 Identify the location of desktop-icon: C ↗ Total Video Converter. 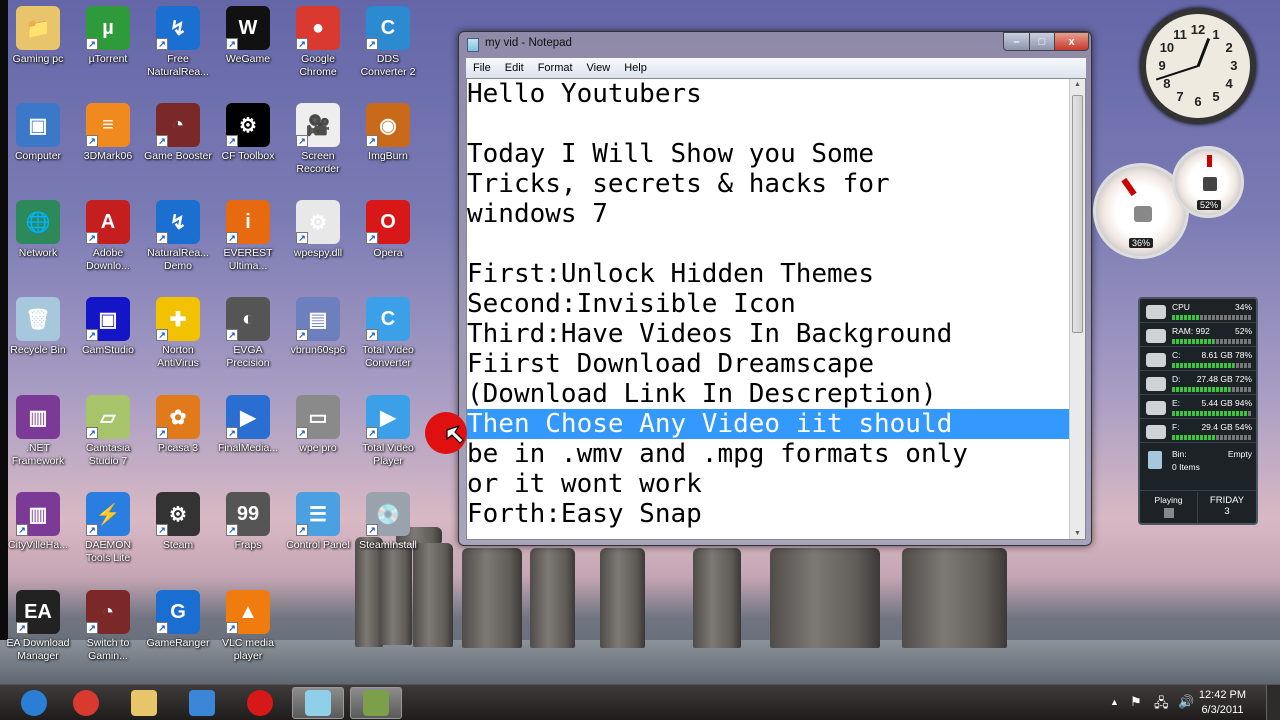
(388, 333).